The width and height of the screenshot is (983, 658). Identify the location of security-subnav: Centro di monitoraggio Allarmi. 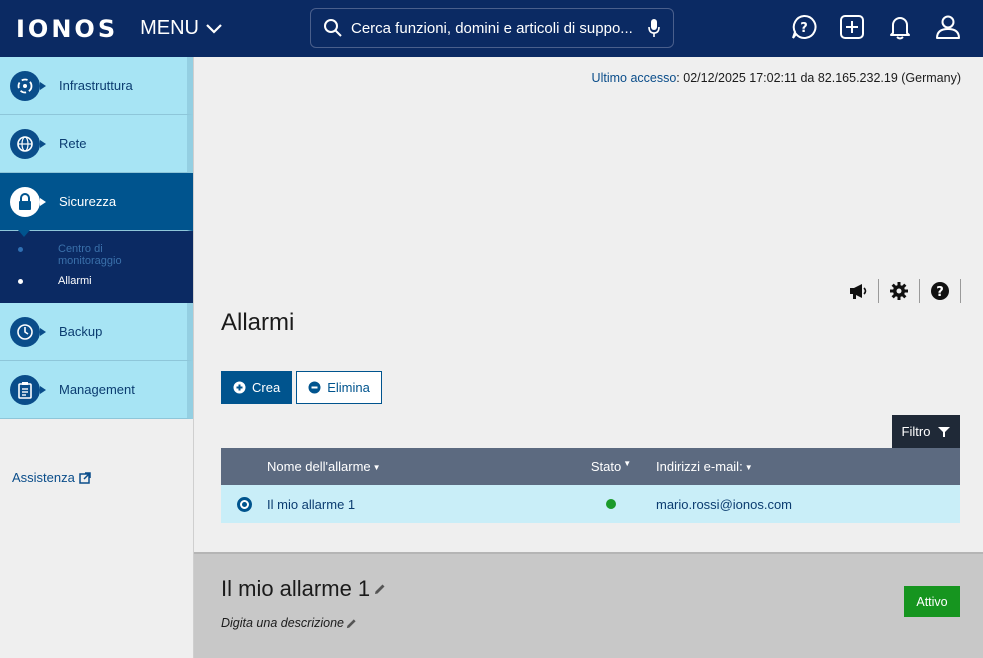
(96, 267).